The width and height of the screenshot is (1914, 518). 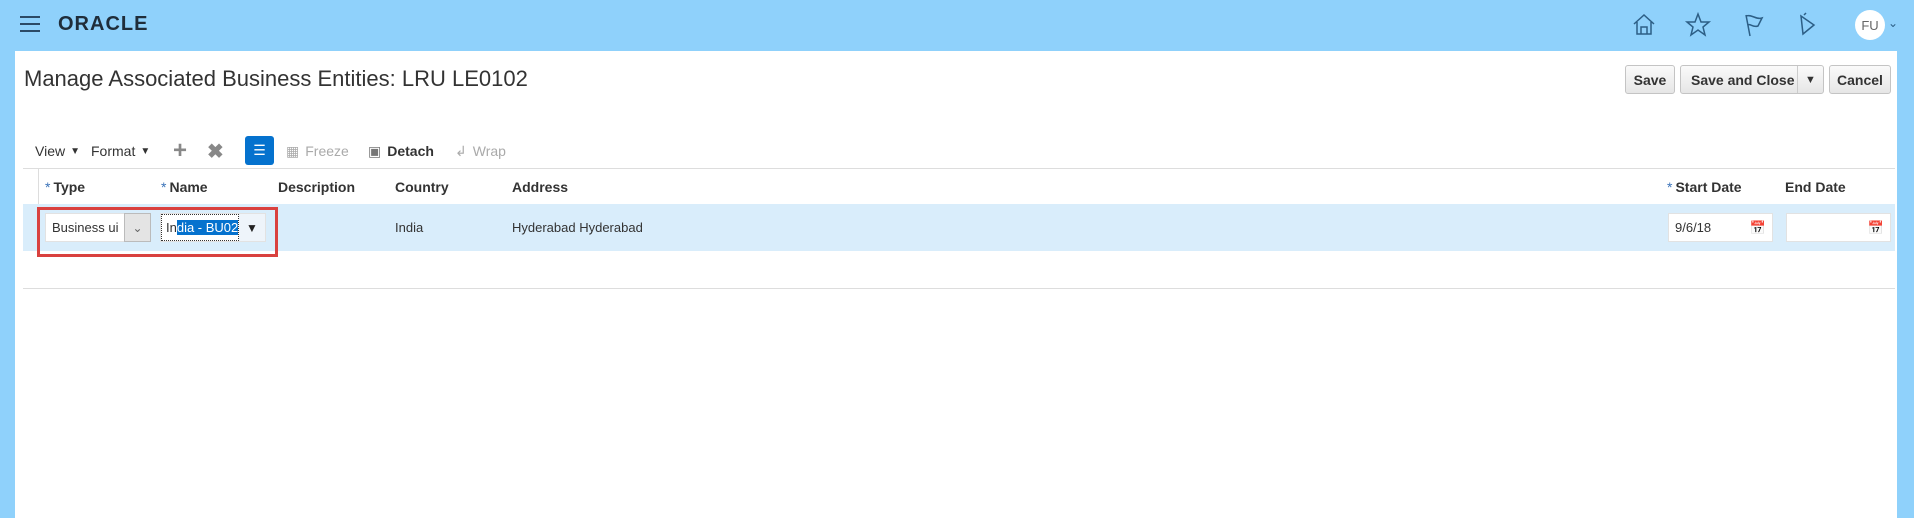 What do you see at coordinates (50, 151) in the screenshot?
I see `view-label: View` at bounding box center [50, 151].